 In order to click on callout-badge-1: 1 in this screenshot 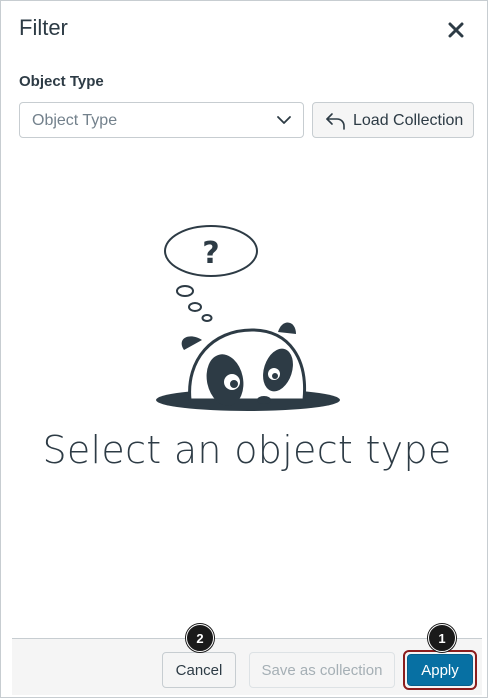, I will do `click(442, 638)`.